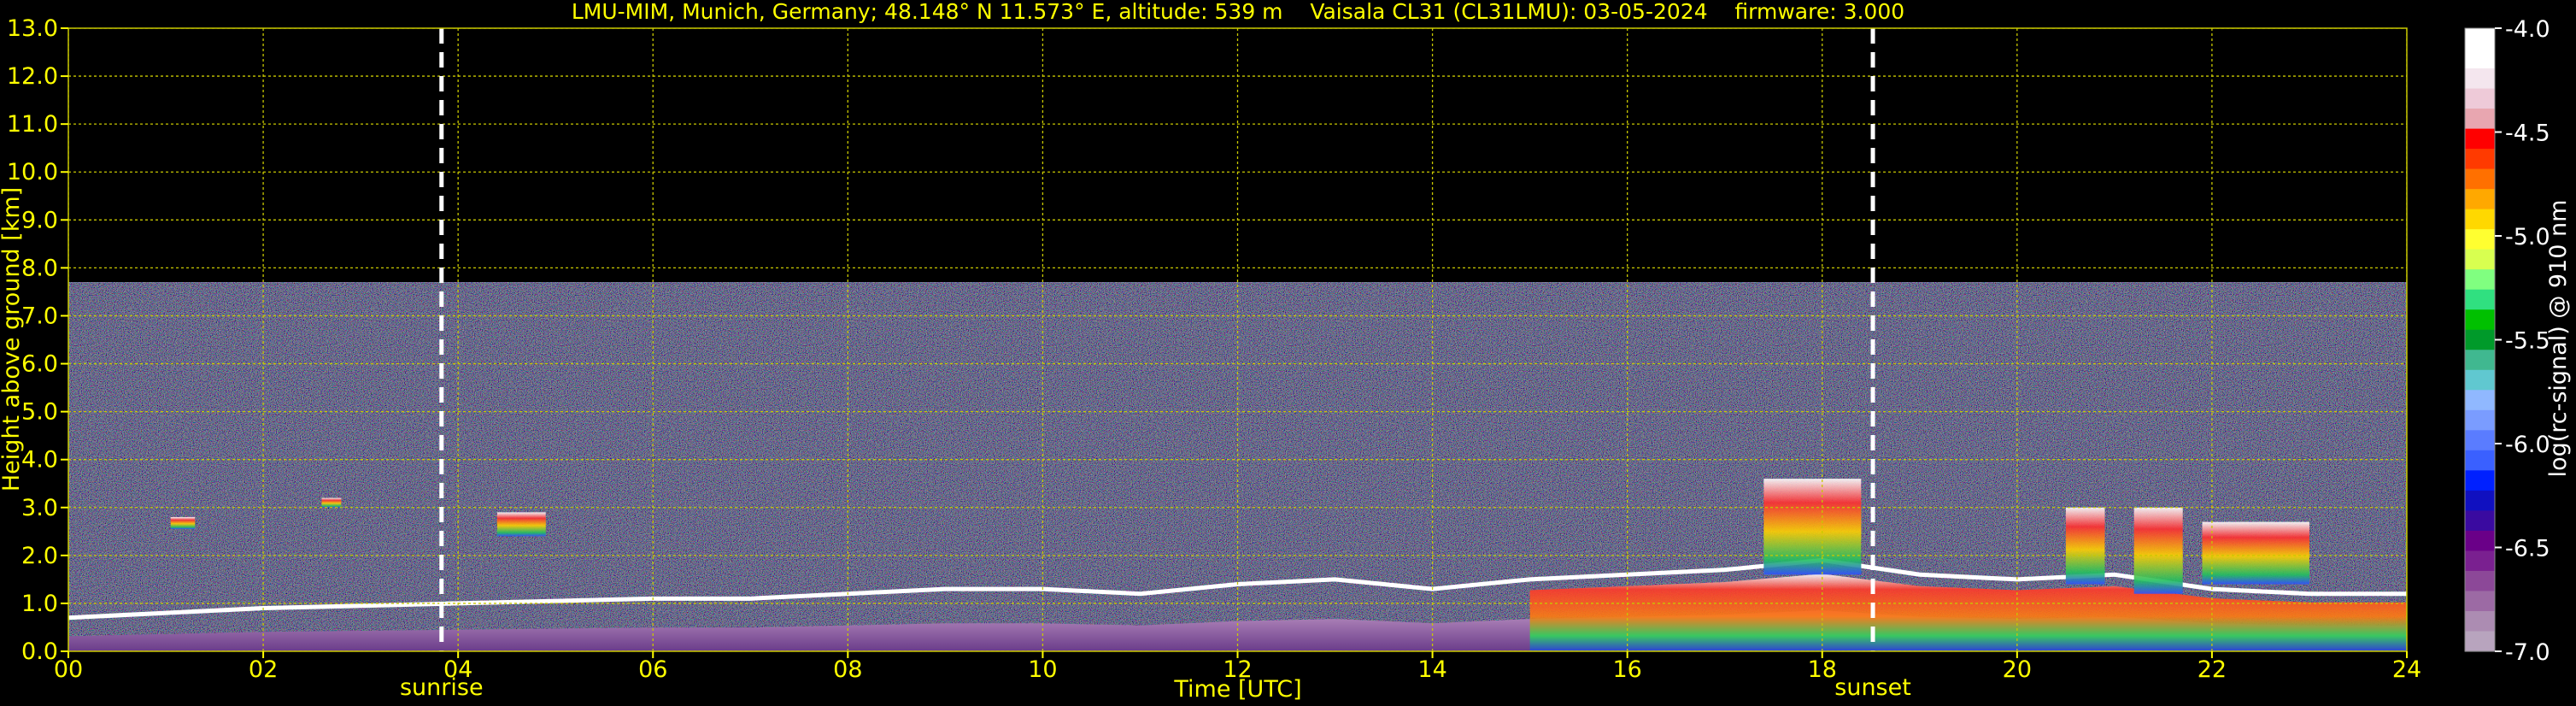 The image size is (2576, 706). What do you see at coordinates (39, 364) in the screenshot?
I see `y-tick-label: 6.0` at bounding box center [39, 364].